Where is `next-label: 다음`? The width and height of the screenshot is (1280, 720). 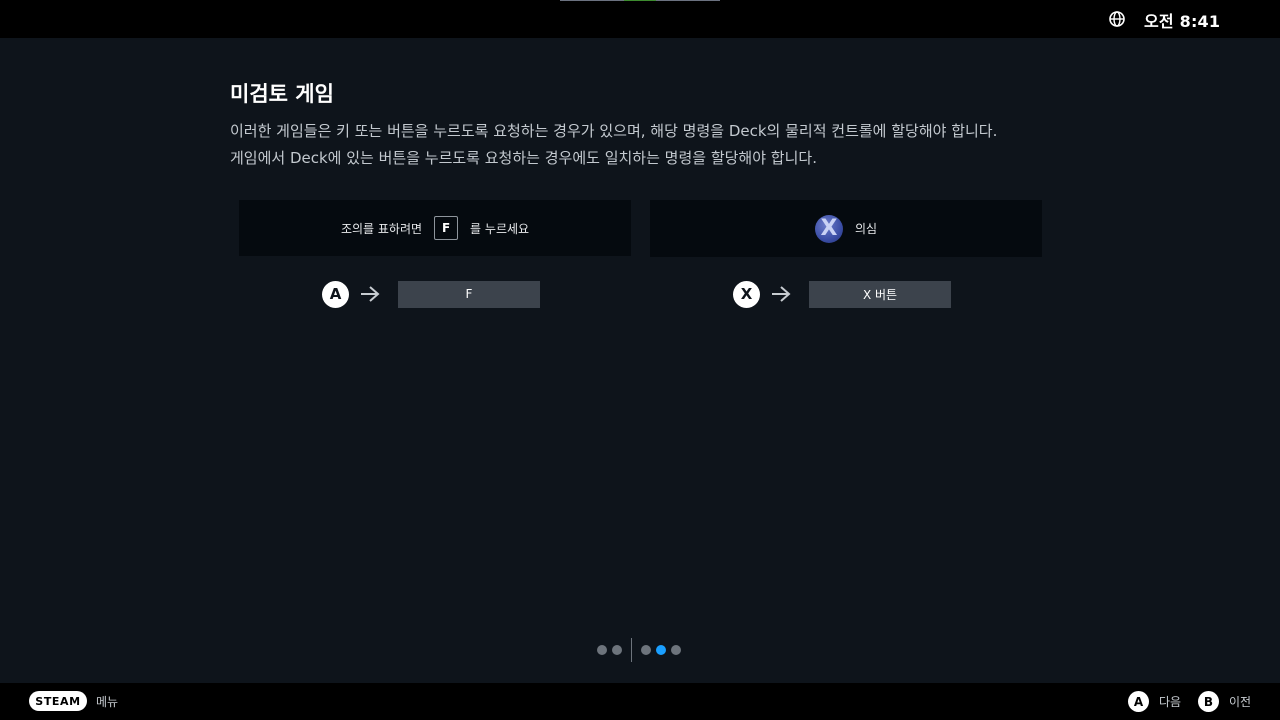
next-label: 다음 is located at coordinates (1170, 701).